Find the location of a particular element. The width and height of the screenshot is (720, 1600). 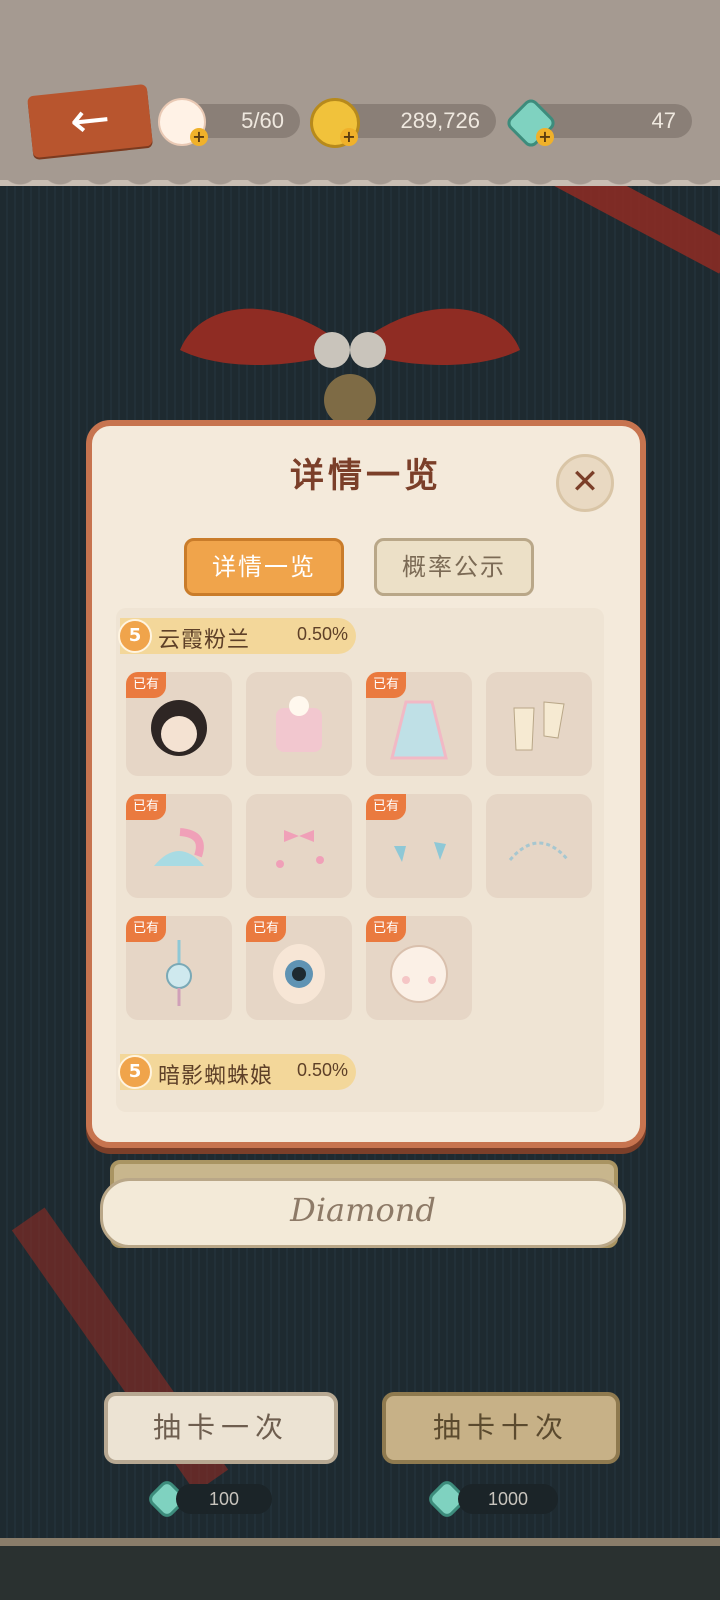

set-header: 5 云霞粉兰 0.50% is located at coordinates (237, 636).